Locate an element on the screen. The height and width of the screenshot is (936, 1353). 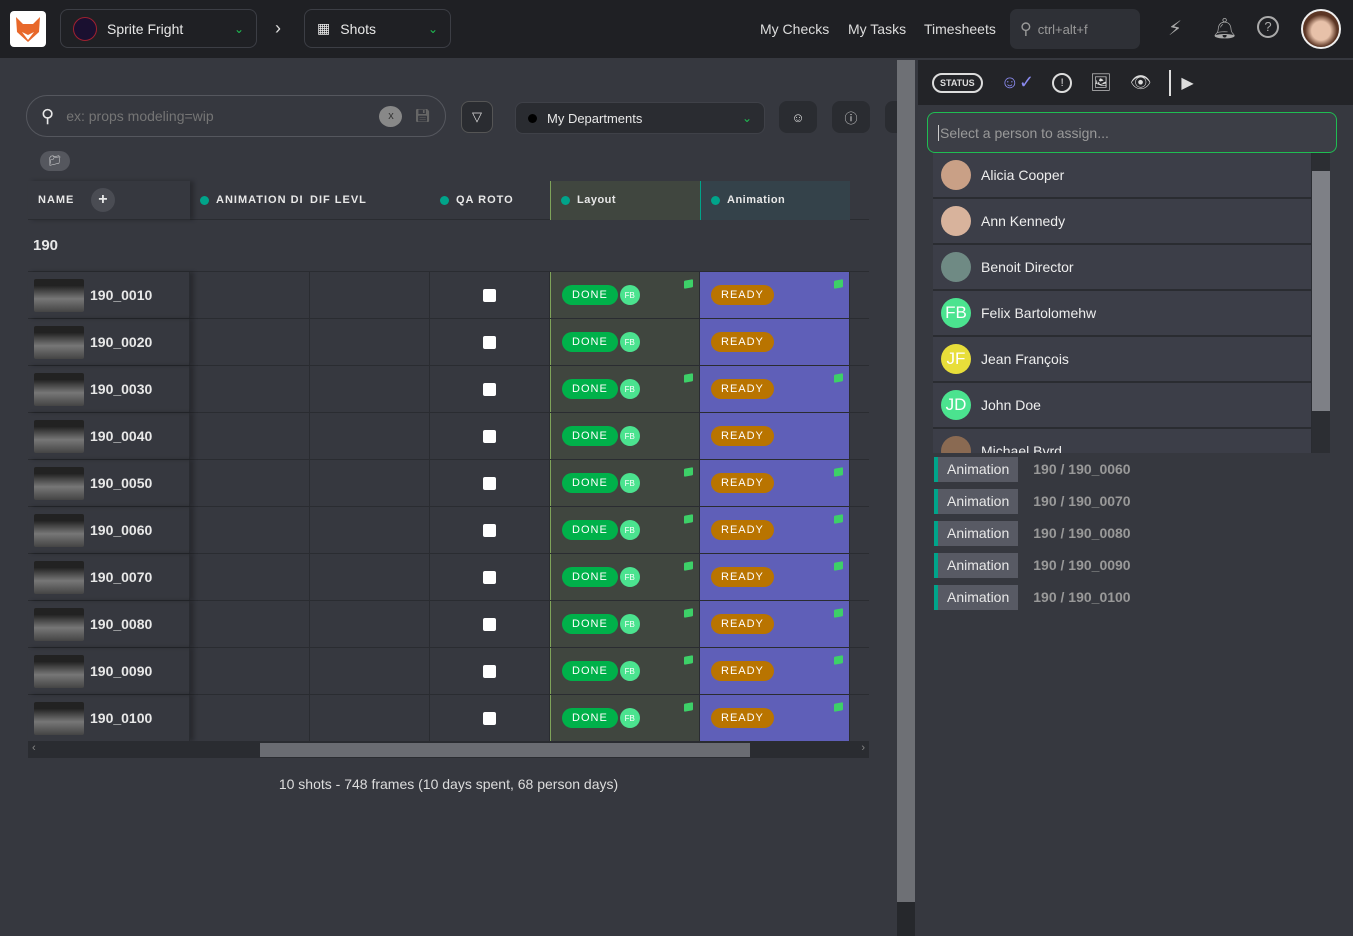
add-thumbnail-icon: 🖼︎ is located at coordinates (1101, 83).